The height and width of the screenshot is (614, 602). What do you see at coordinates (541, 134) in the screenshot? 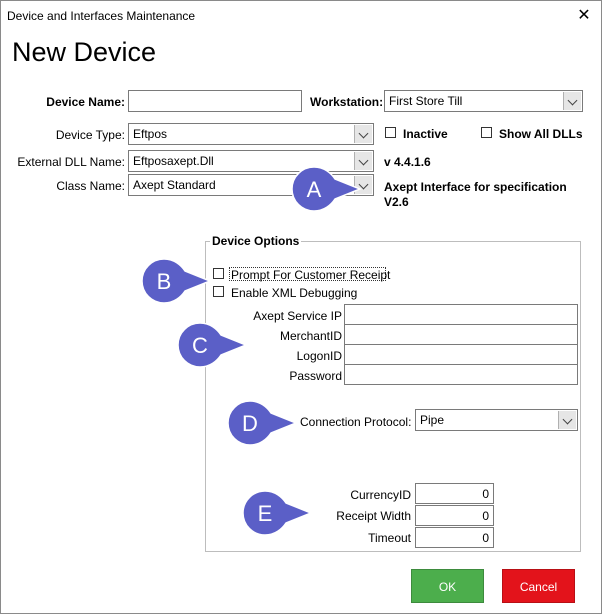
I see `show-all-dlls-label: Show All DLLs` at bounding box center [541, 134].